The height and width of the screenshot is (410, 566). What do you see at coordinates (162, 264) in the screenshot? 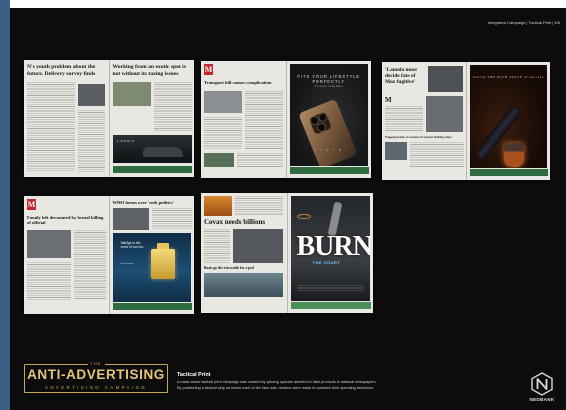
I see `perfume-bottle` at bounding box center [162, 264].